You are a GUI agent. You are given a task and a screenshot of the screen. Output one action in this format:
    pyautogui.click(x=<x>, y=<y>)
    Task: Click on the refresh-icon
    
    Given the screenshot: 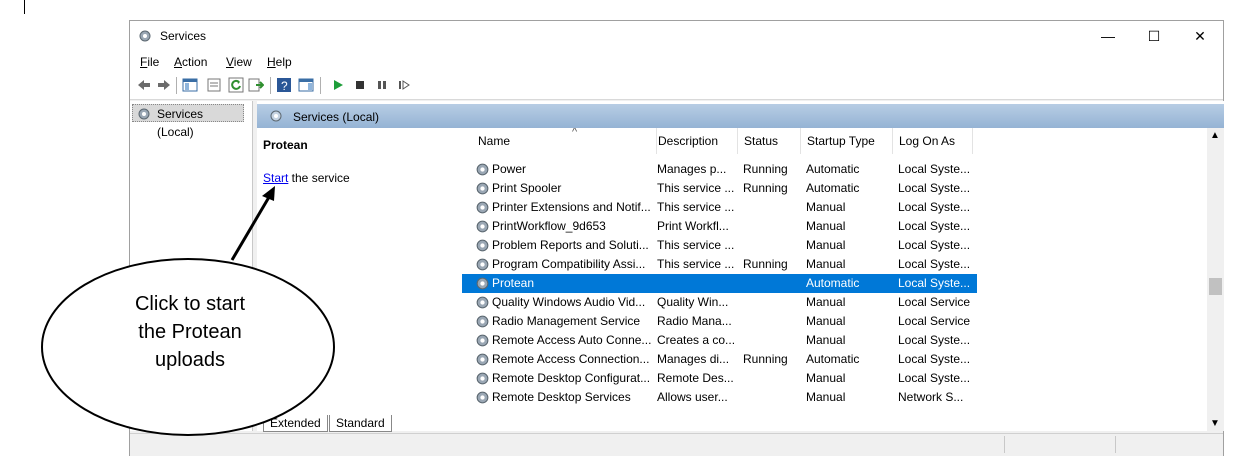 What is the action you would take?
    pyautogui.click(x=236, y=85)
    